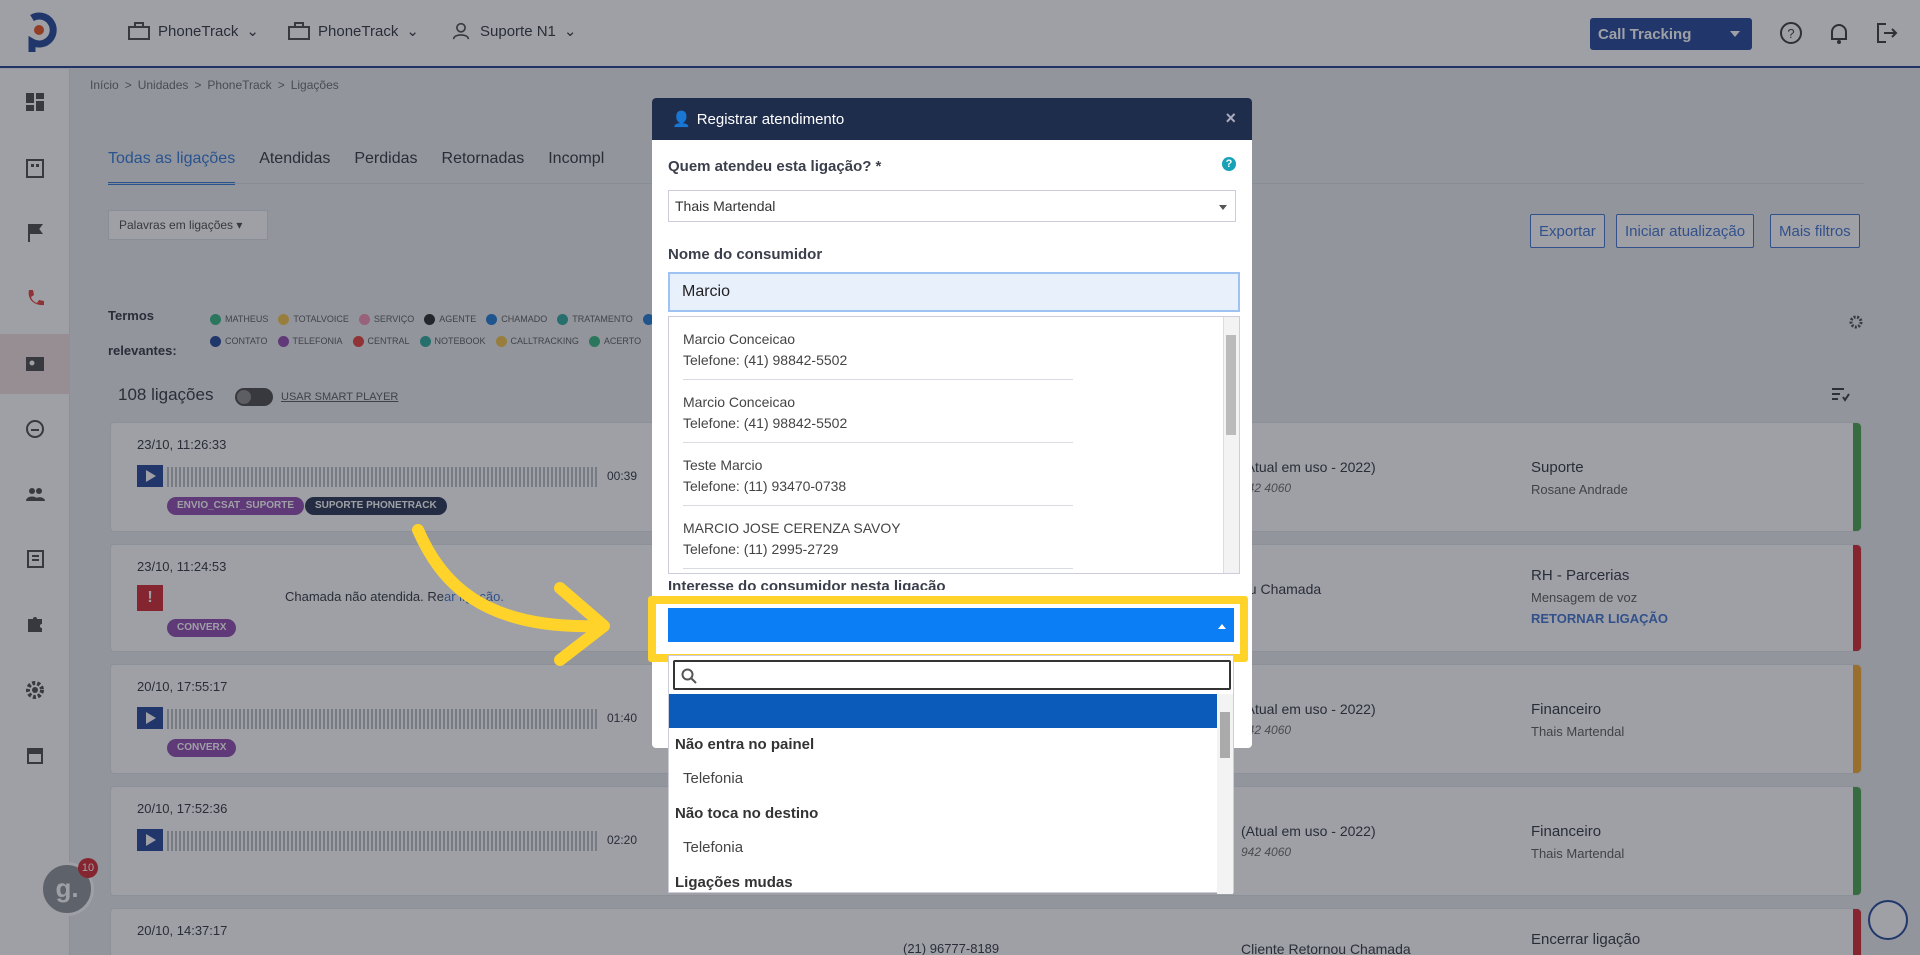 The image size is (1920, 955). I want to click on suggestion-name: Teste Marcio, so click(723, 465).